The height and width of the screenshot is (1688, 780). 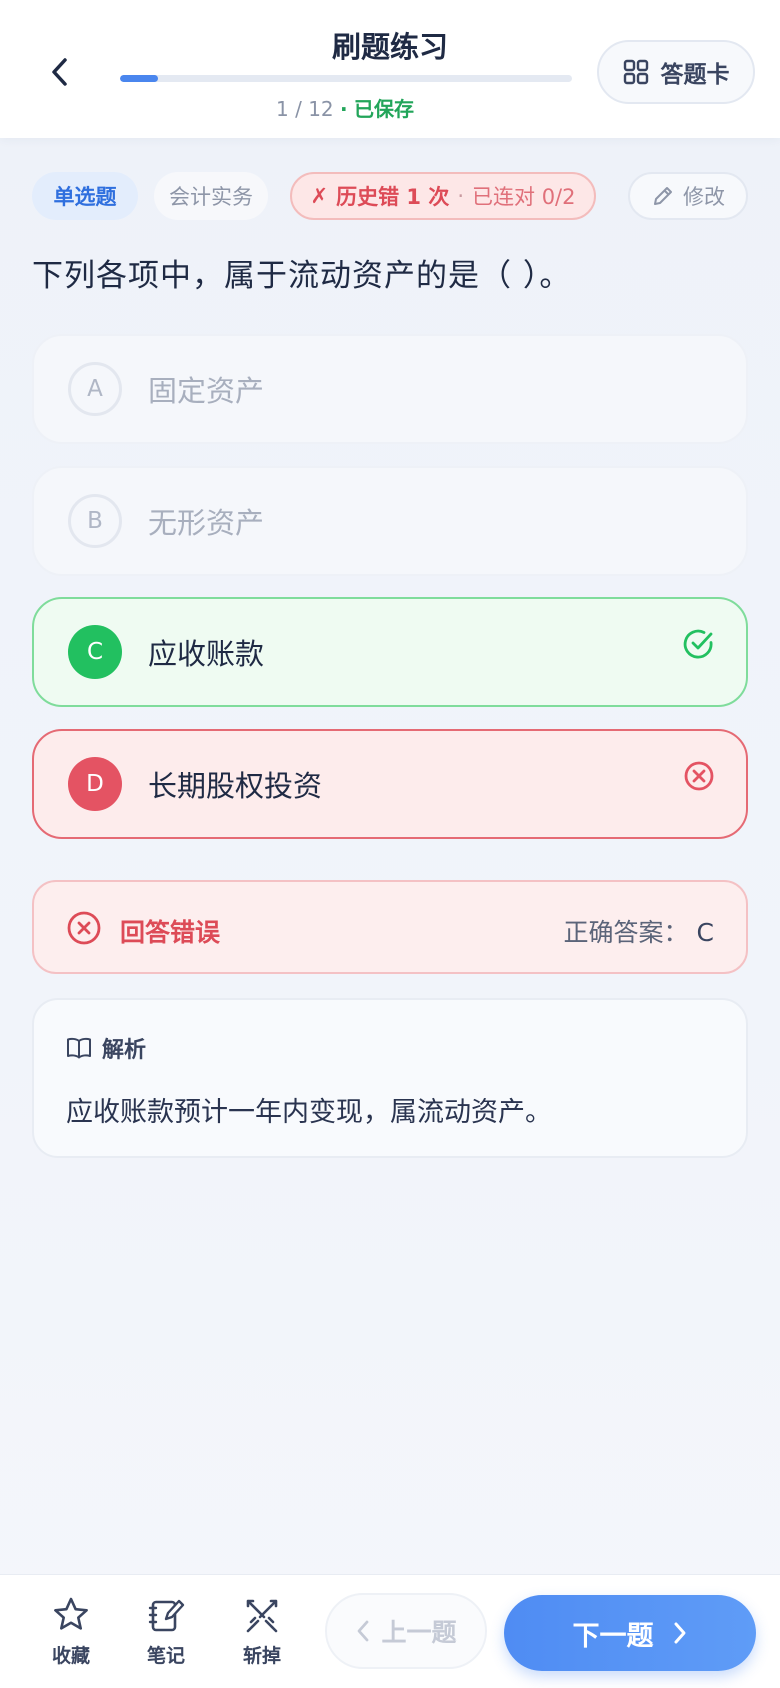 What do you see at coordinates (390, 652) in the screenshot?
I see `option-c: C 应收账款` at bounding box center [390, 652].